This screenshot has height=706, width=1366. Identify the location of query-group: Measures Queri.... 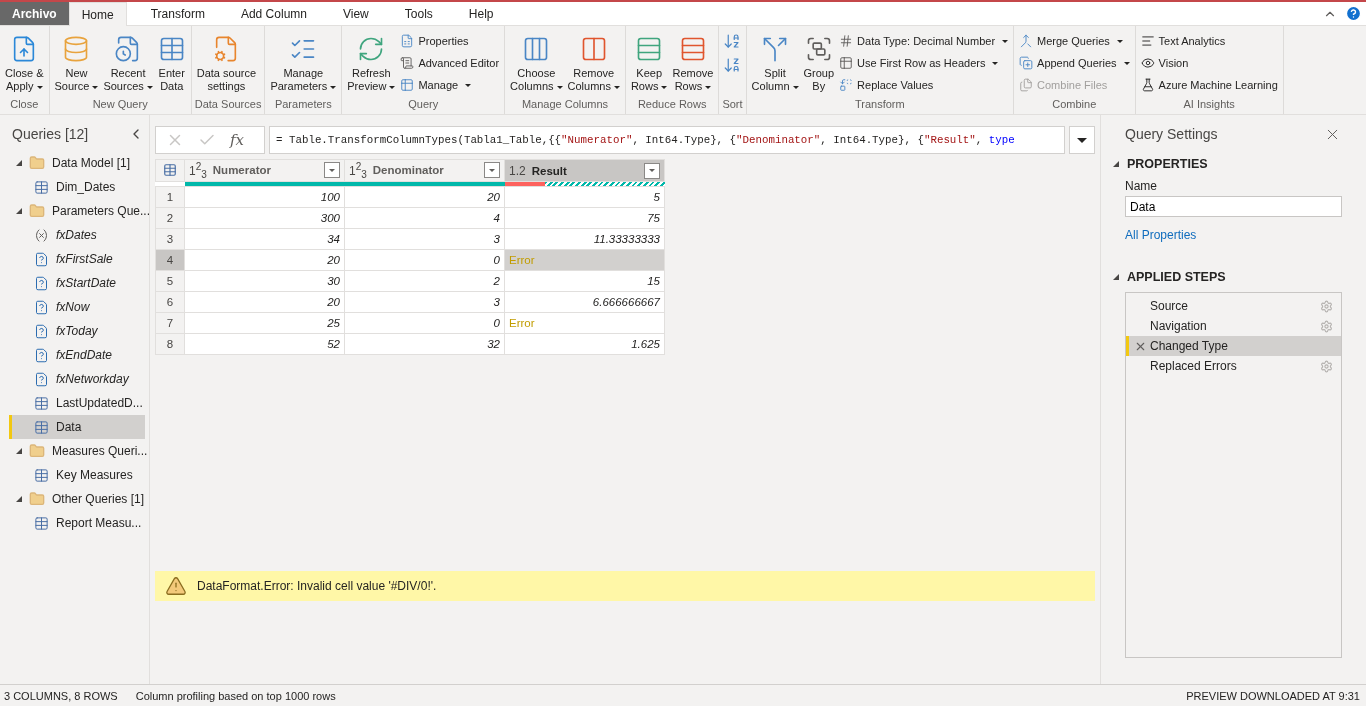
(77, 451).